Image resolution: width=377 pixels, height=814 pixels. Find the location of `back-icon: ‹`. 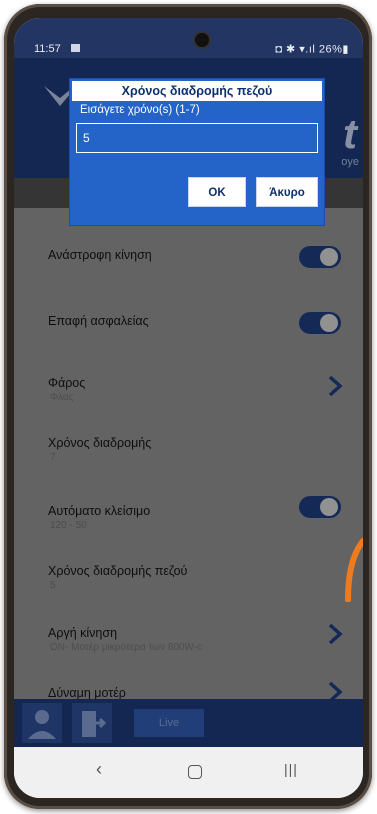

back-icon: ‹ is located at coordinates (99, 769).